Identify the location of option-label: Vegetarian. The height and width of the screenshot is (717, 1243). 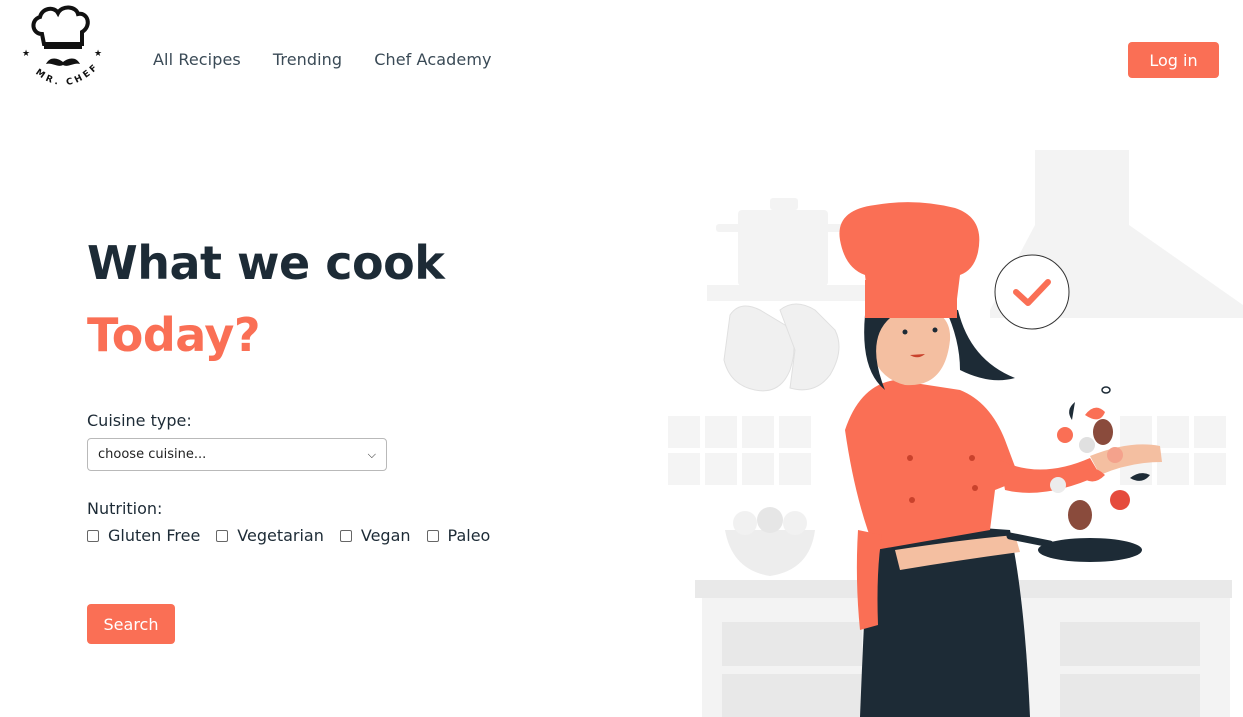
(280, 535).